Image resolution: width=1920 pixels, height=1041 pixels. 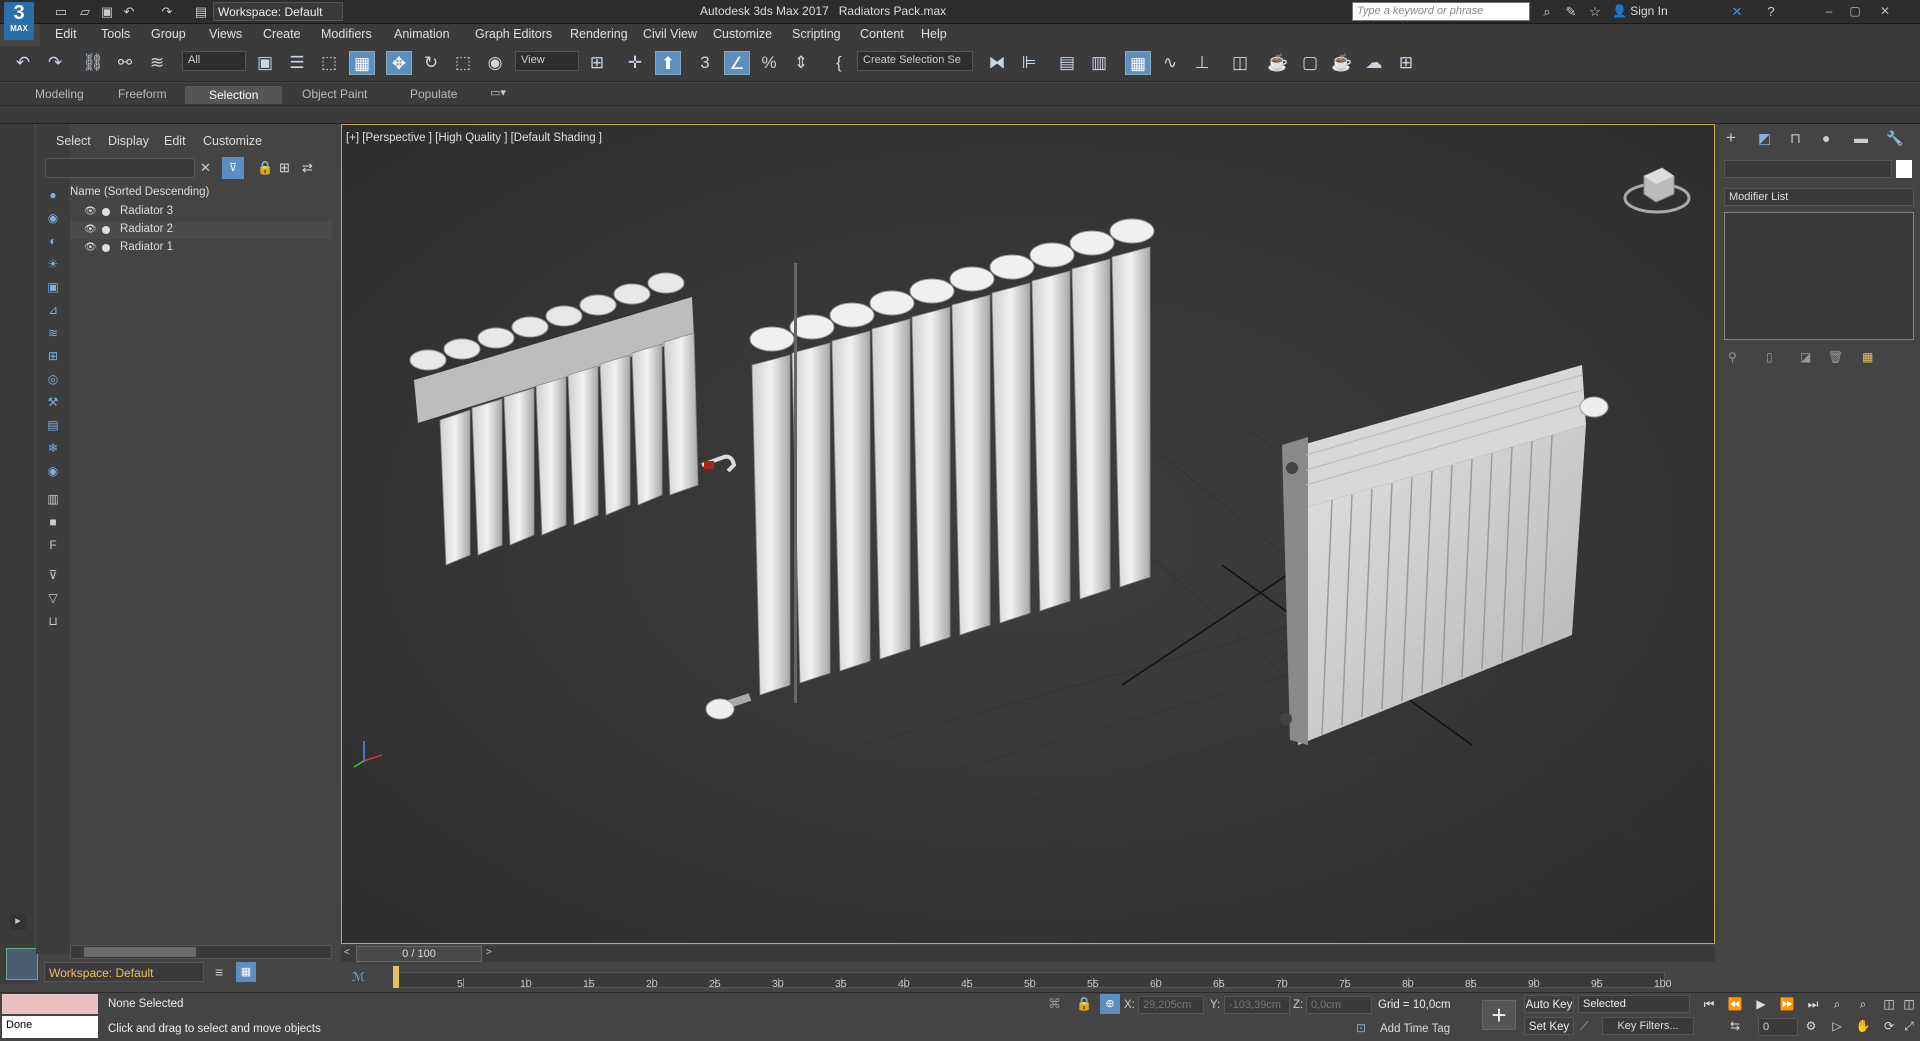 What do you see at coordinates (1811, 1026) in the screenshot?
I see `time-configuration-icon: ⚙` at bounding box center [1811, 1026].